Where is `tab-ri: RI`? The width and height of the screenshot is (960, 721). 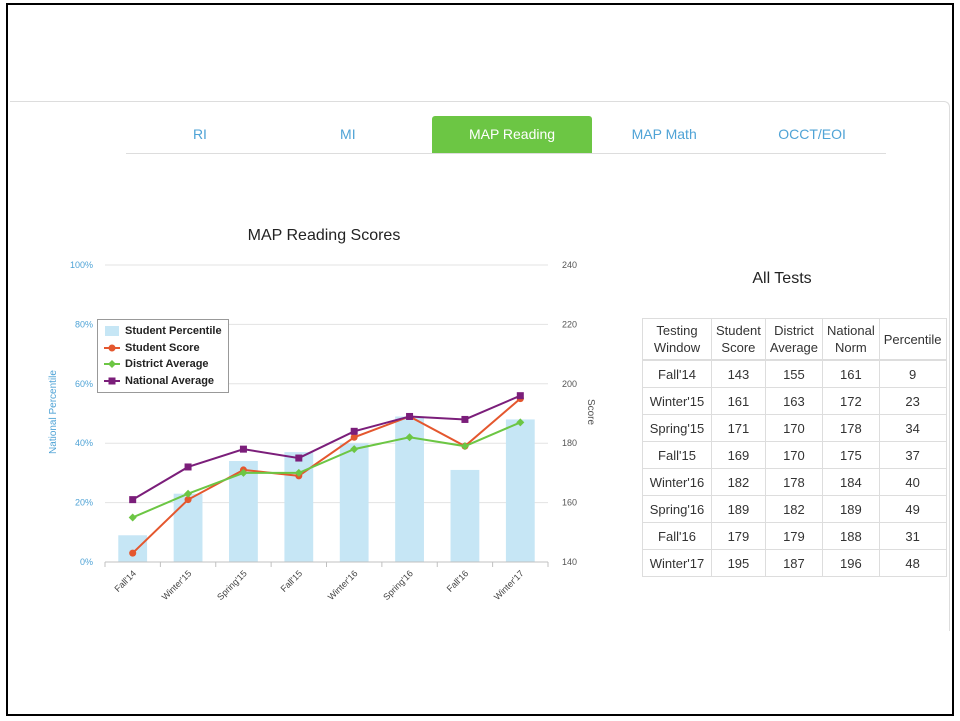 tab-ri: RI is located at coordinates (200, 134).